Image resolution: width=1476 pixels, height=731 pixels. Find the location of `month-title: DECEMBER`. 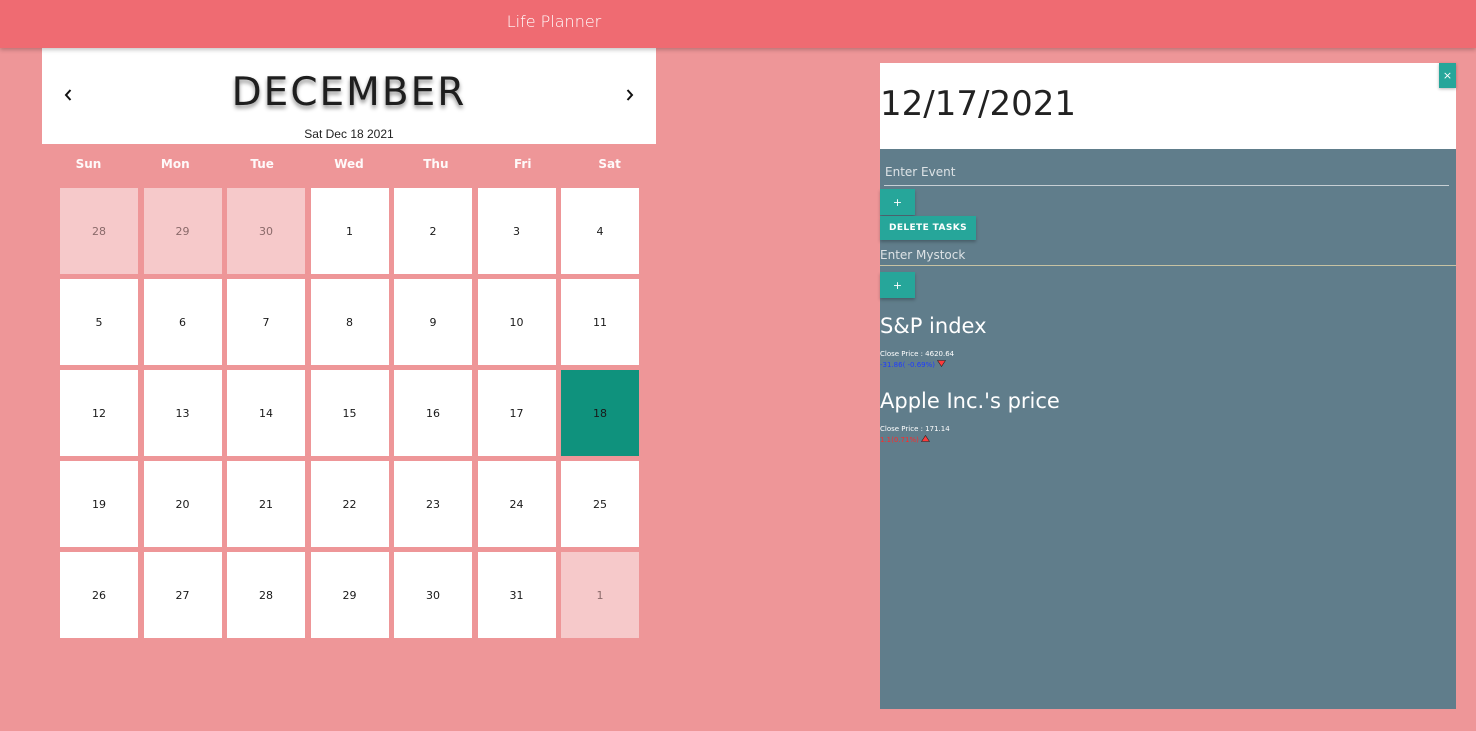

month-title: DECEMBER is located at coordinates (349, 92).